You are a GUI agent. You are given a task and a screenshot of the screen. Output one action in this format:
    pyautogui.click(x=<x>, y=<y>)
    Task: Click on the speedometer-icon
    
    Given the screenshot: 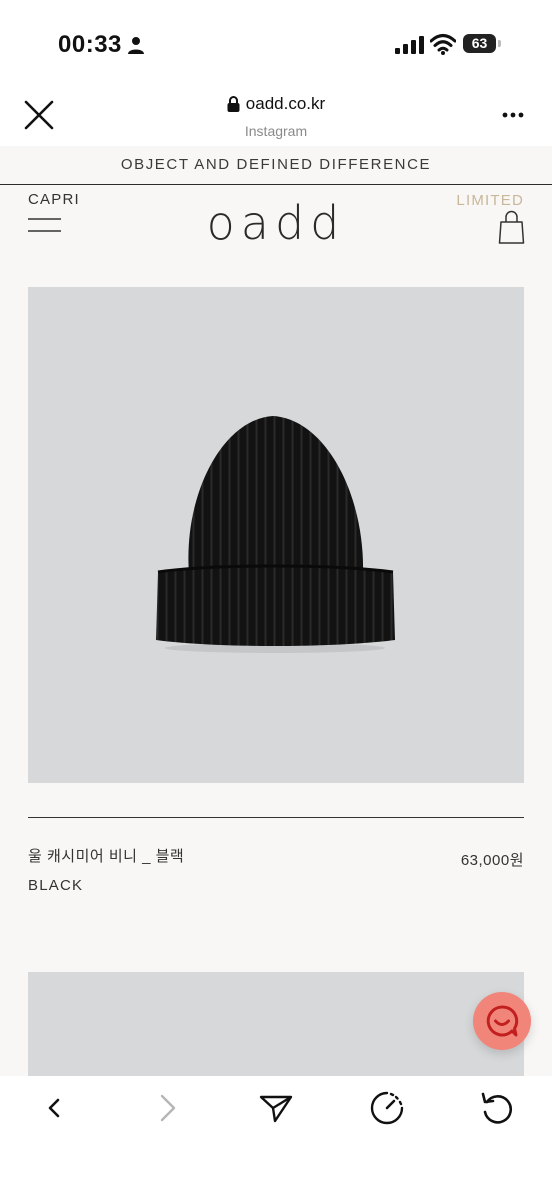 What is the action you would take?
    pyautogui.click(x=387, y=1108)
    